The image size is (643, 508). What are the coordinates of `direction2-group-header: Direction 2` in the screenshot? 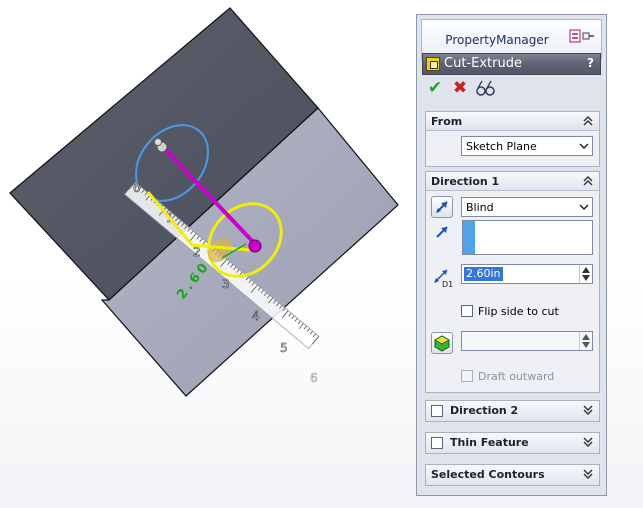 It's located at (512, 411).